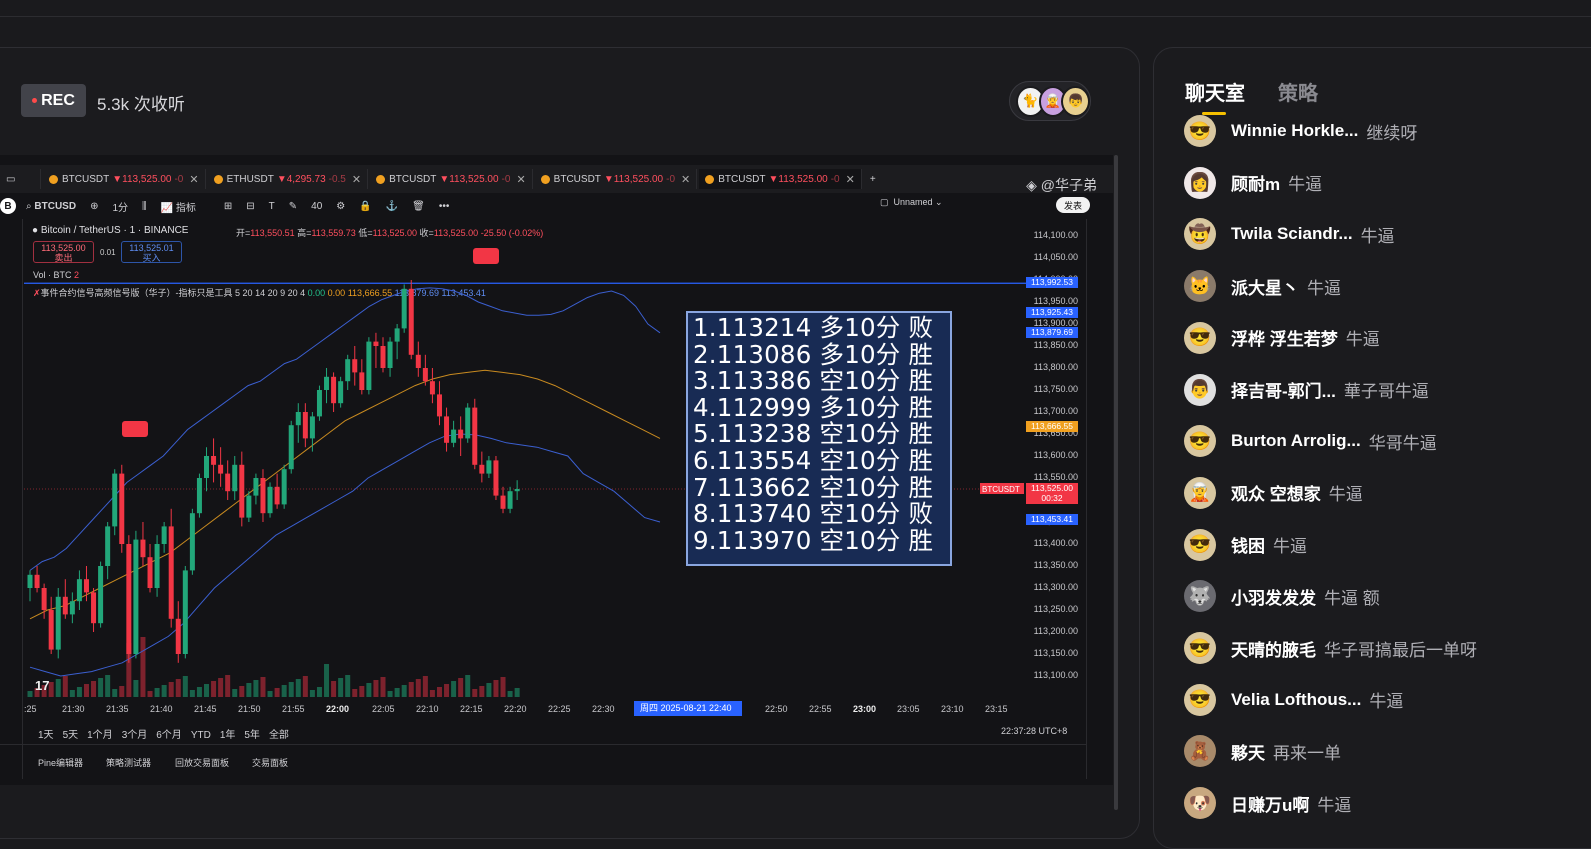 Image resolution: width=1591 pixels, height=849 pixels. What do you see at coordinates (1330, 648) in the screenshot?
I see `chat-message: 😎 天晴的腋毛 华子哥搞最后一单呀` at bounding box center [1330, 648].